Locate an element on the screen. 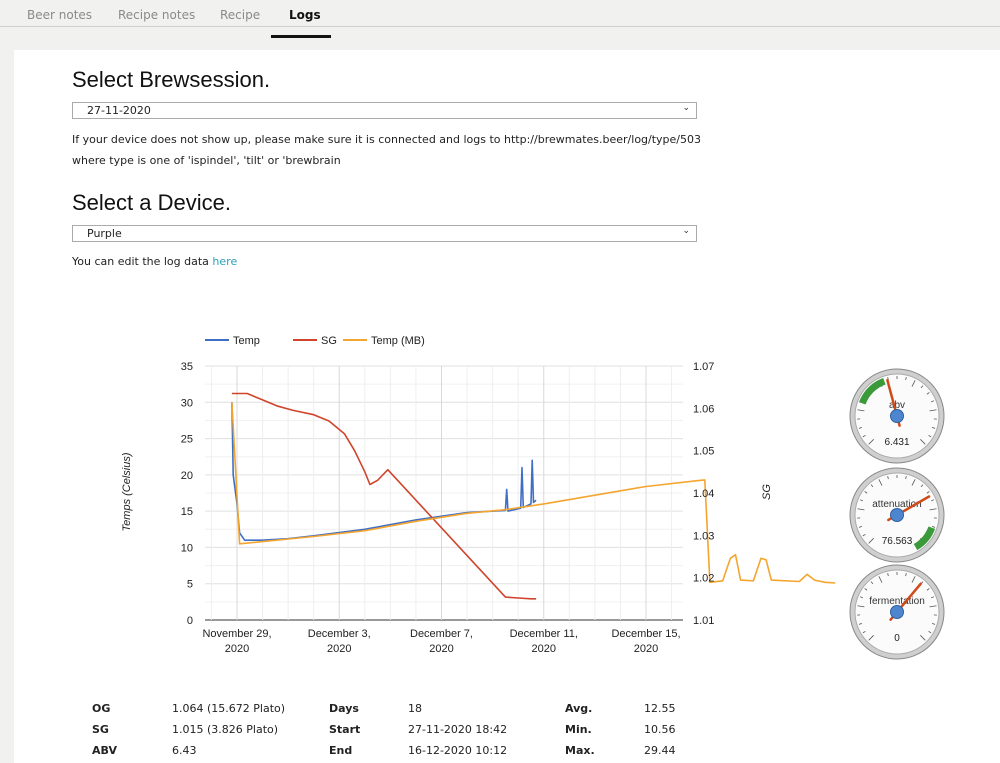 The width and height of the screenshot is (1000, 763). tab-bar: Beer notes Recipe notes Recipe Logs is located at coordinates (500, 13).